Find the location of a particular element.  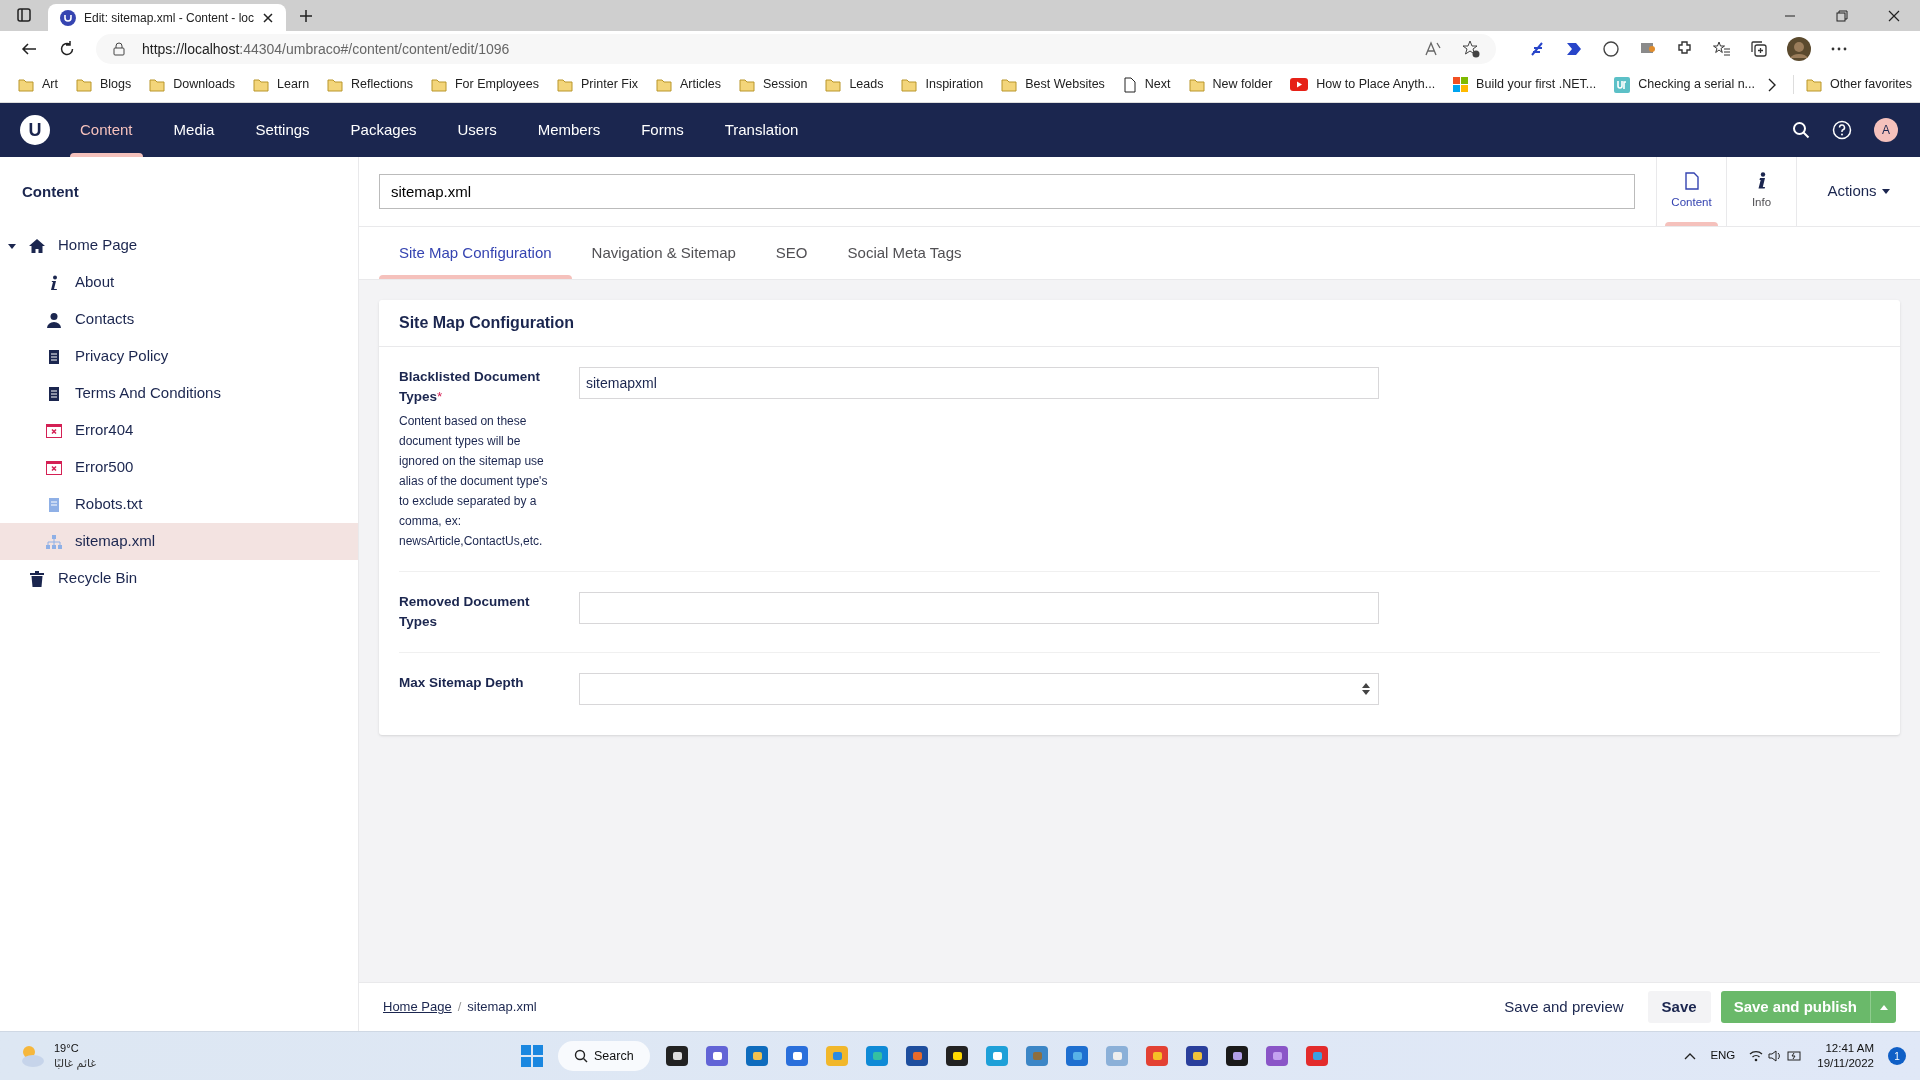

save-preview-button: Save and preview is located at coordinates (1564, 1007).